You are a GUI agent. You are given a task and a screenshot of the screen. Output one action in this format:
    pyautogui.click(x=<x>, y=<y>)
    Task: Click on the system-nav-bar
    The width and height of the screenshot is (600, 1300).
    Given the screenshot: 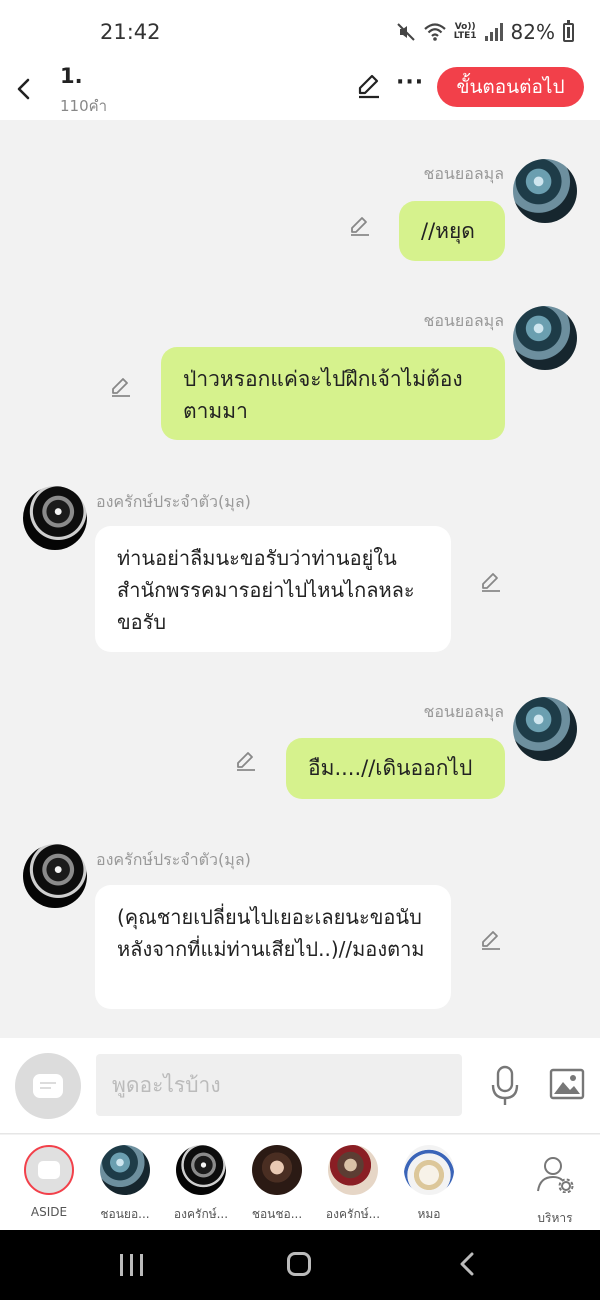 What is the action you would take?
    pyautogui.click(x=300, y=1265)
    